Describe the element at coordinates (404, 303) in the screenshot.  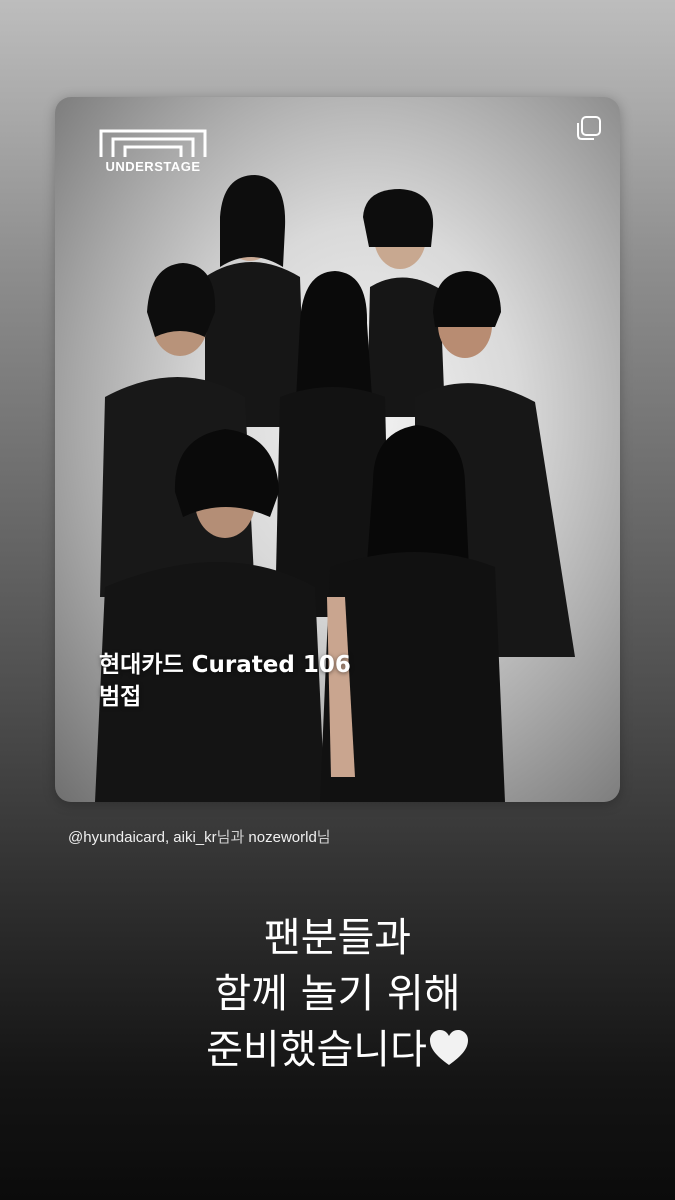
I see `figure-back-right` at that location.